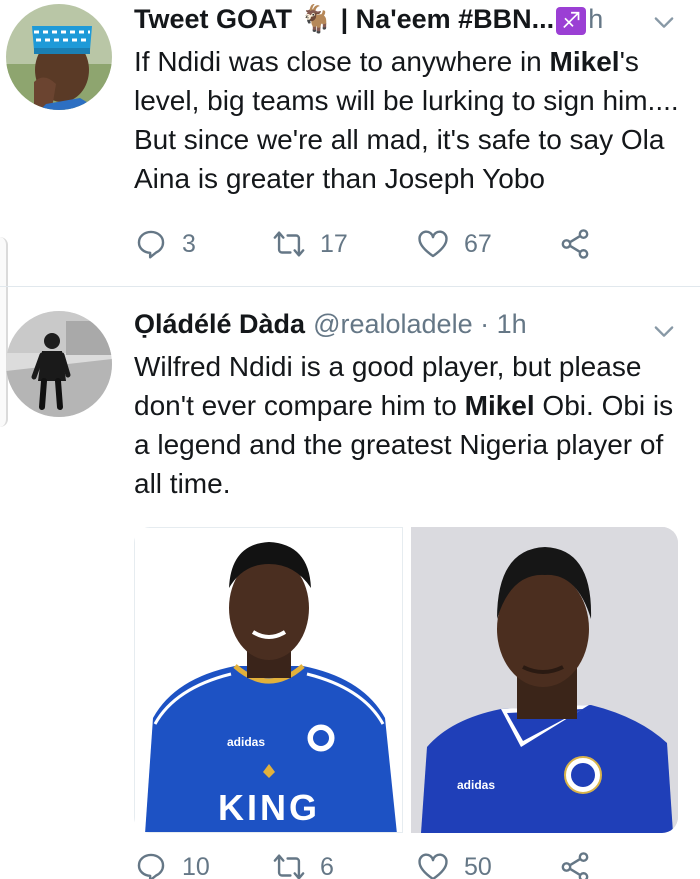  Describe the element at coordinates (478, 243) in the screenshot. I see `like-count: 67` at that location.